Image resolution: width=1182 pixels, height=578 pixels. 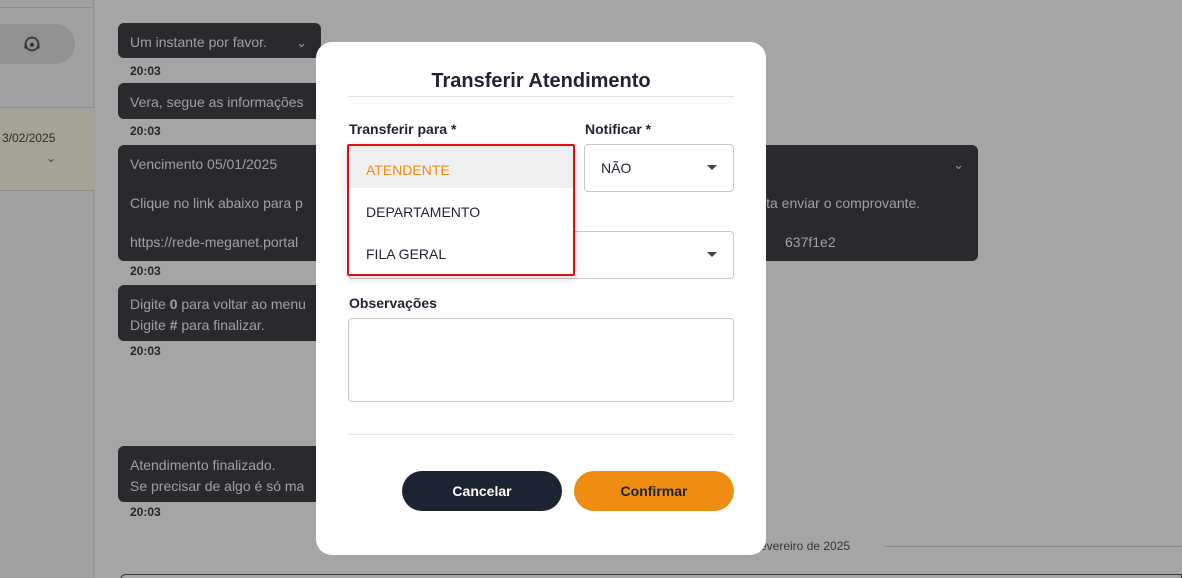 What do you see at coordinates (461, 251) in the screenshot?
I see `dropdown-option-fila-geral: FILA GERAL` at bounding box center [461, 251].